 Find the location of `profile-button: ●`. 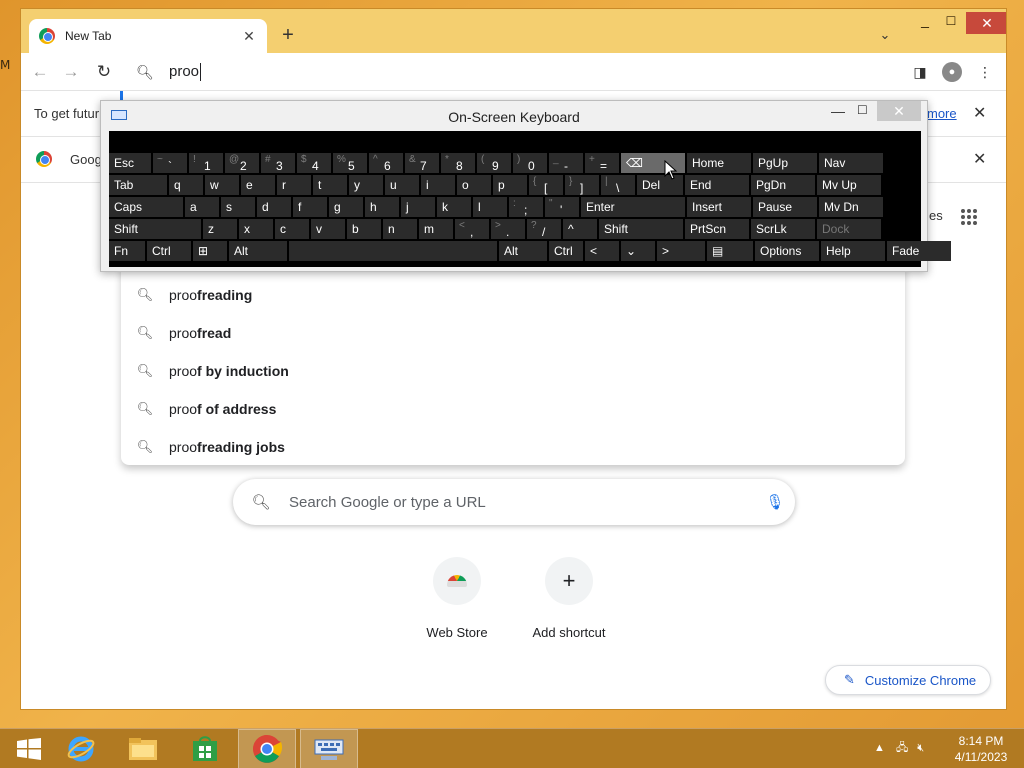

profile-button: ● is located at coordinates (952, 72).